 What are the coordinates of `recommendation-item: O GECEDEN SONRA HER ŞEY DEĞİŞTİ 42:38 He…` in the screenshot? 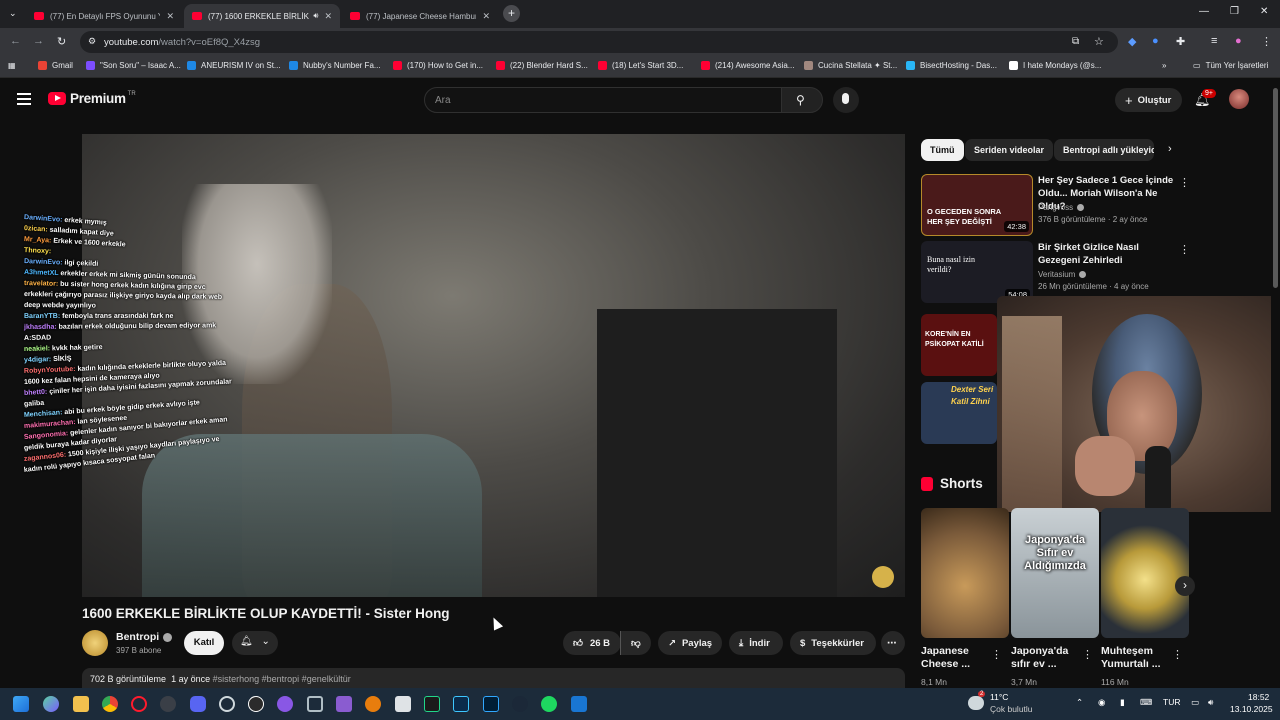 It's located at (1096, 205).